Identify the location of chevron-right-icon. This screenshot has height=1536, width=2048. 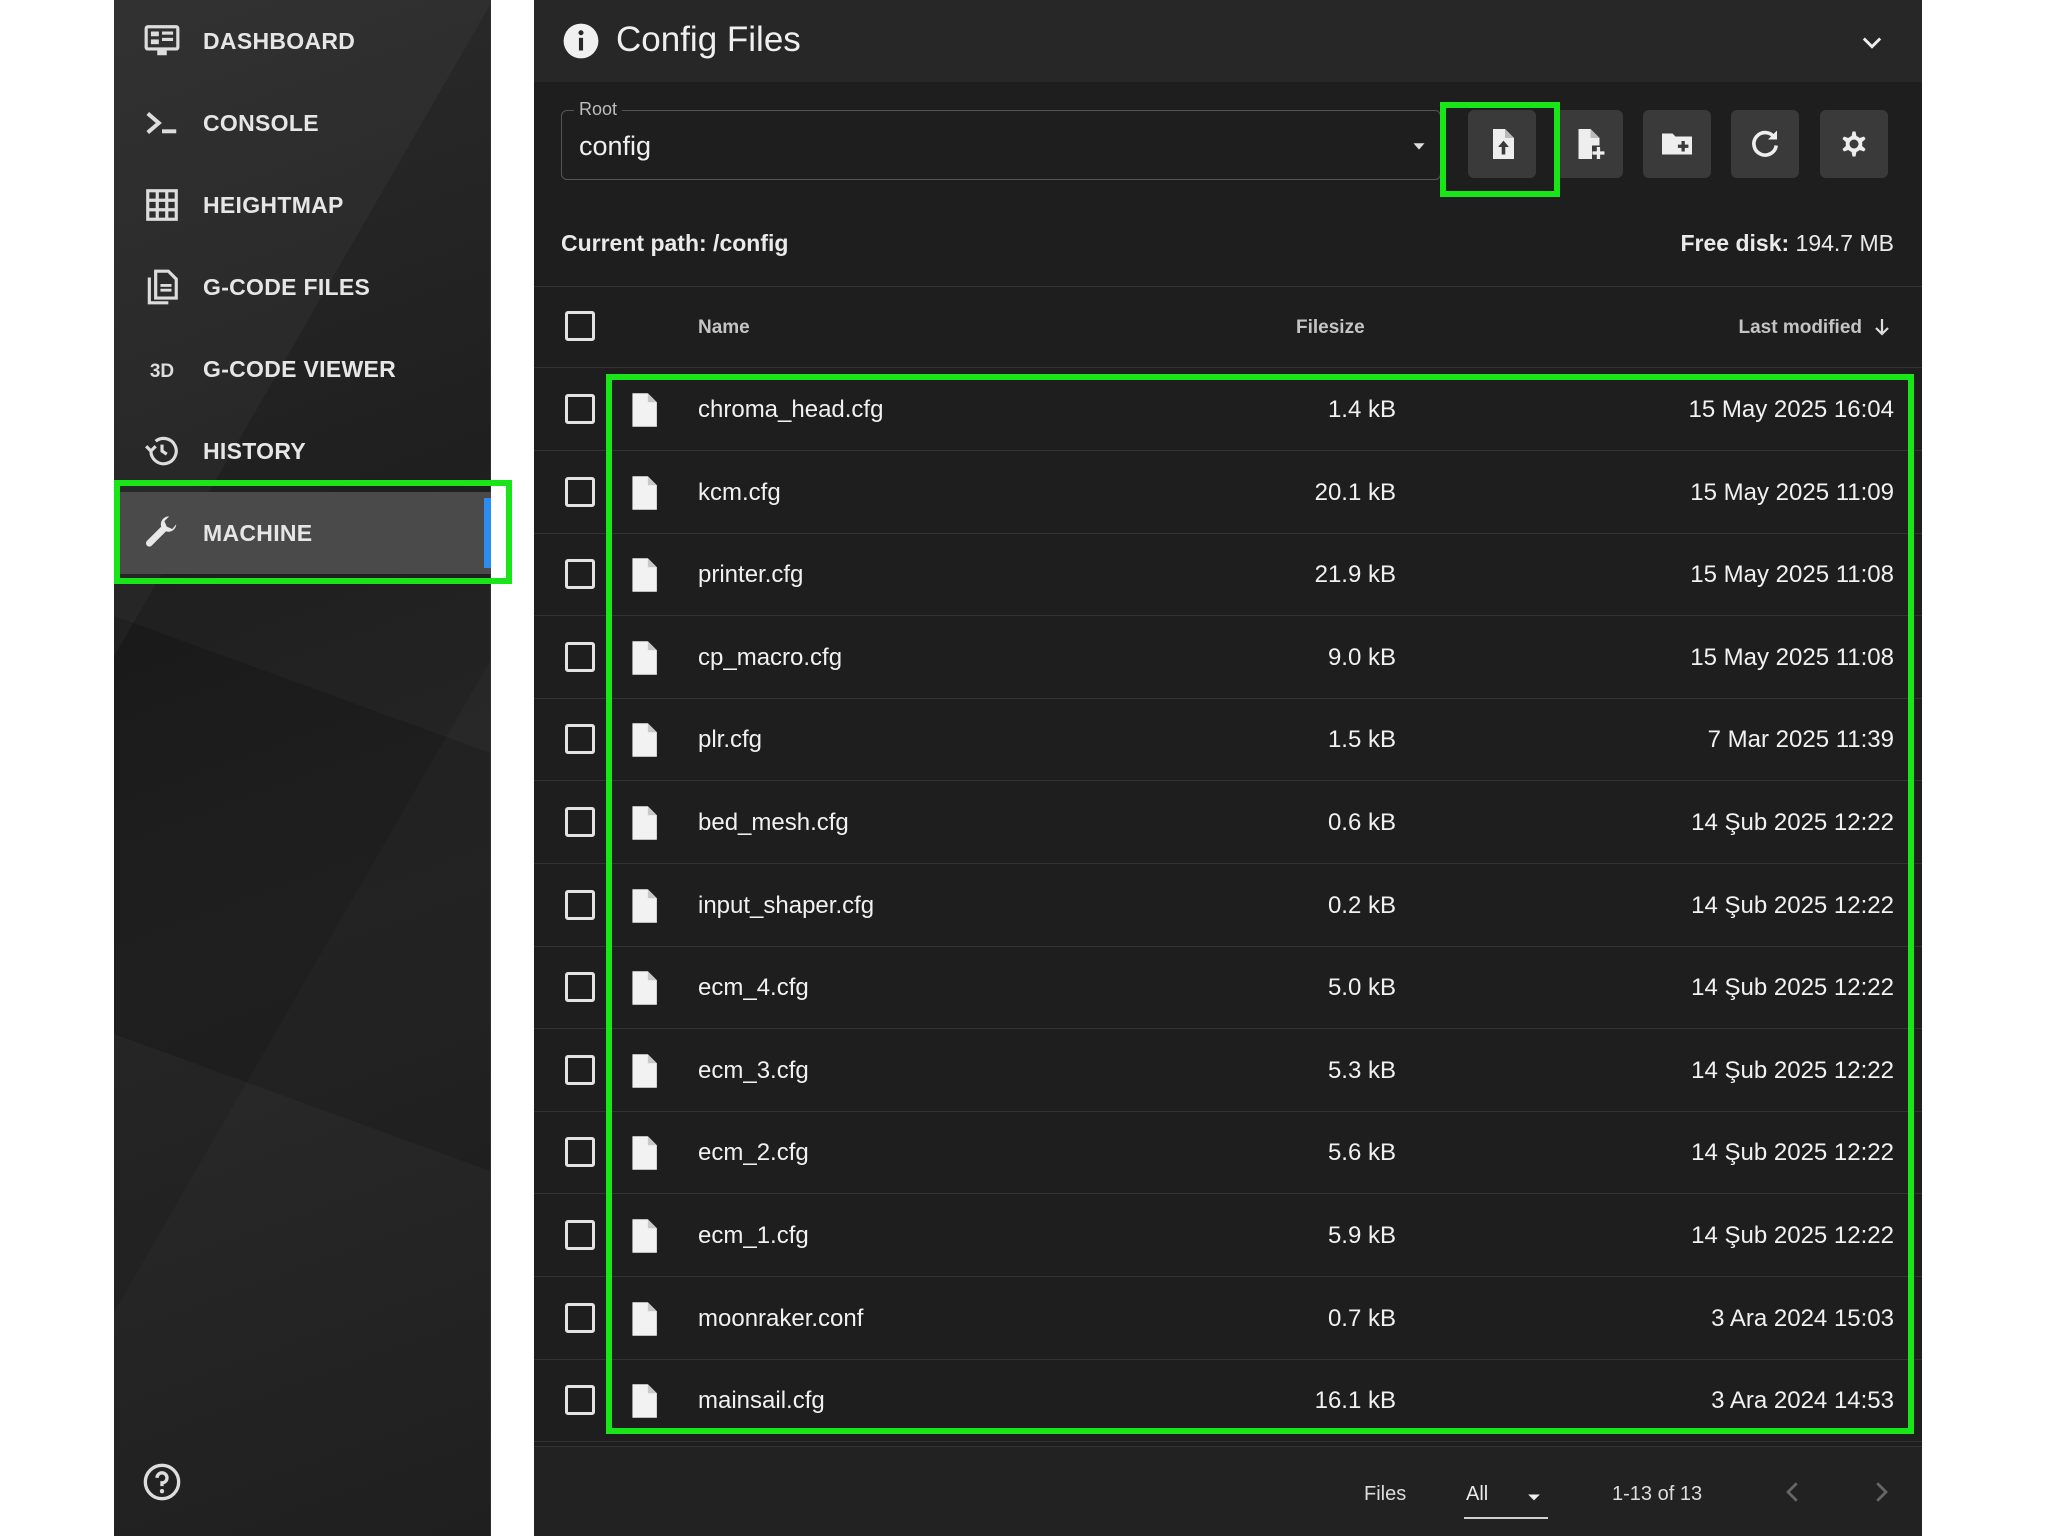
(1881, 1492).